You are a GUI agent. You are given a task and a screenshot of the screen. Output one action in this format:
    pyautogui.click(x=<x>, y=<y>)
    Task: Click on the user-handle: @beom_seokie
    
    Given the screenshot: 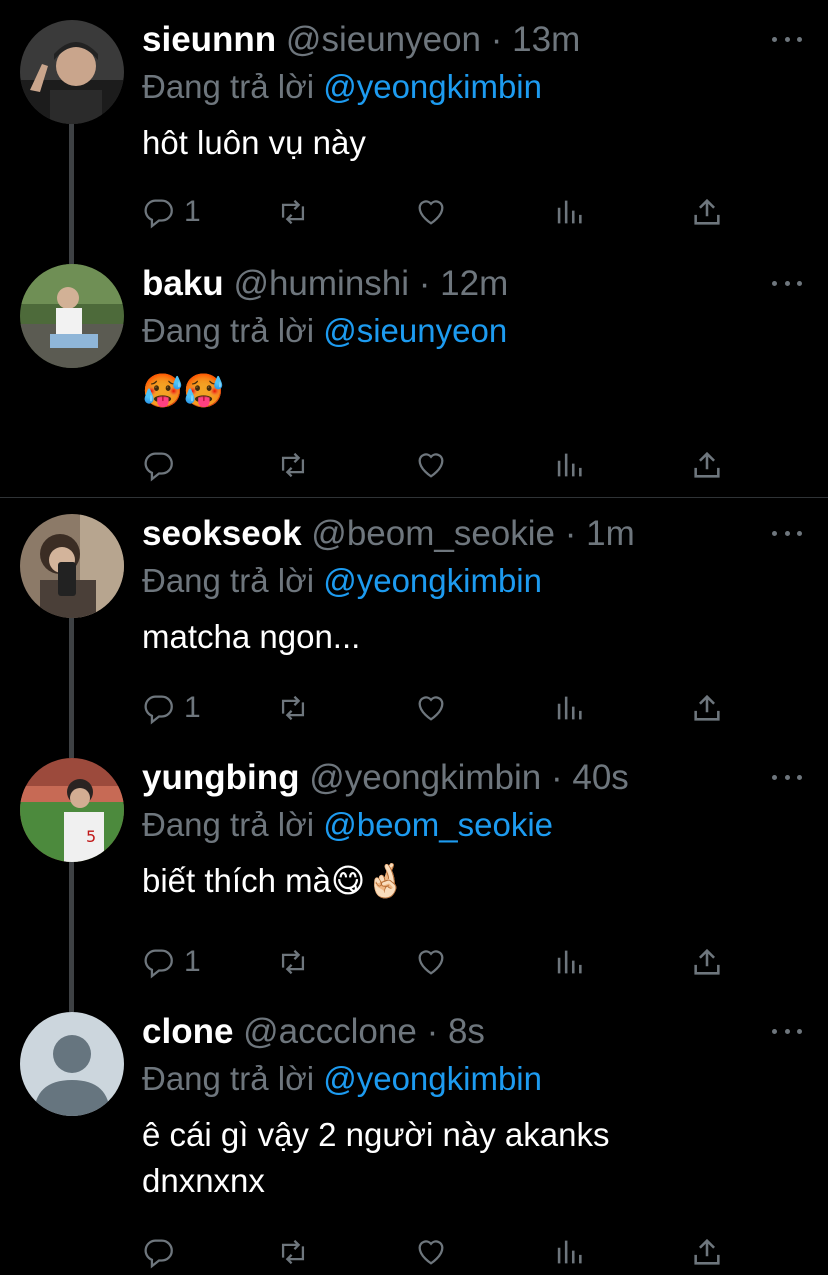 What is the action you would take?
    pyautogui.click(x=433, y=533)
    